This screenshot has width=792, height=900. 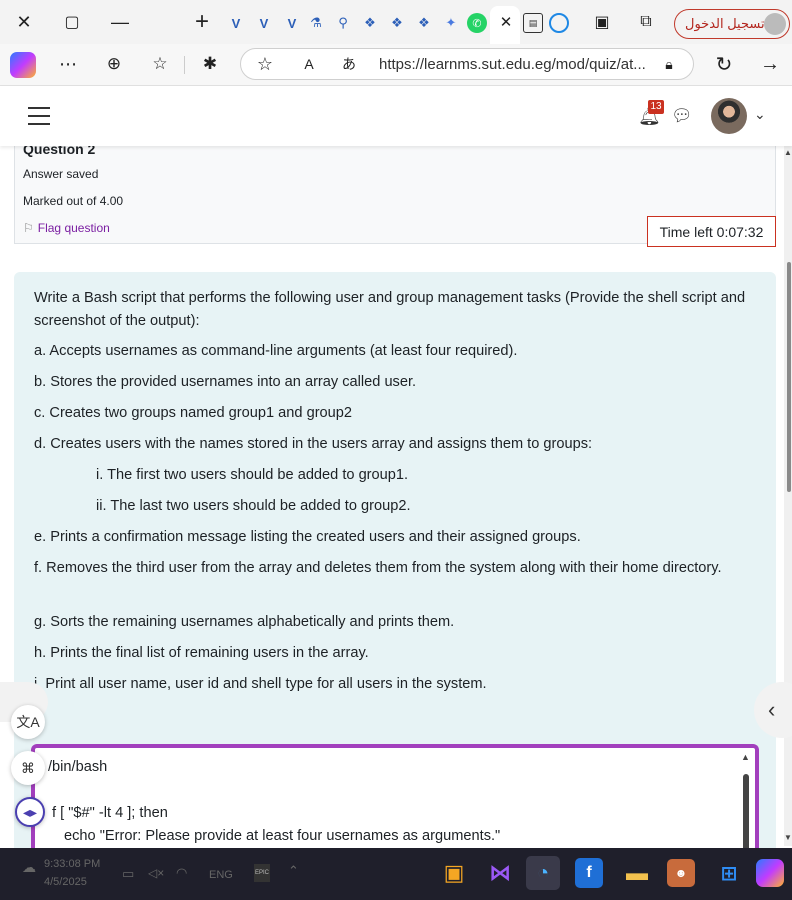 What do you see at coordinates (451, 23) in the screenshot?
I see `tab-sparkle-icon: ✦` at bounding box center [451, 23].